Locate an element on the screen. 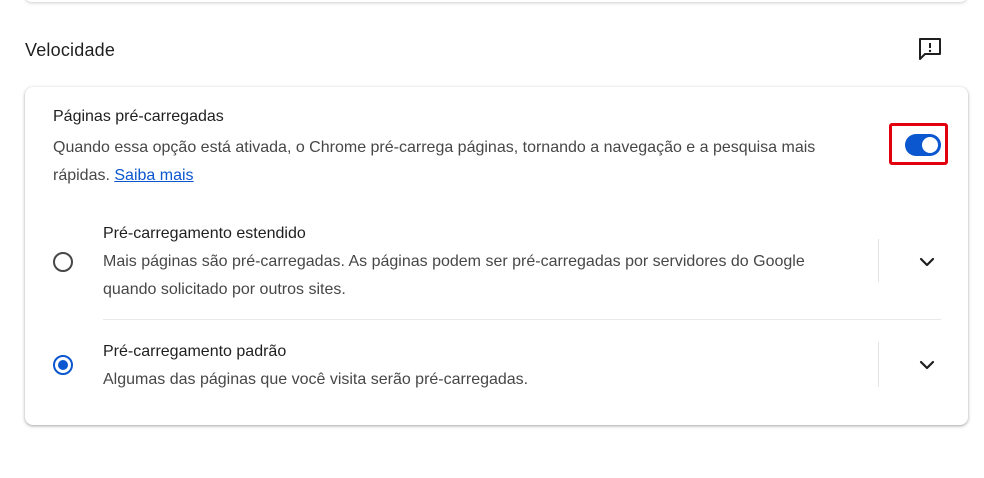 The height and width of the screenshot is (478, 984). section-title: Velocidade is located at coordinates (70, 50).